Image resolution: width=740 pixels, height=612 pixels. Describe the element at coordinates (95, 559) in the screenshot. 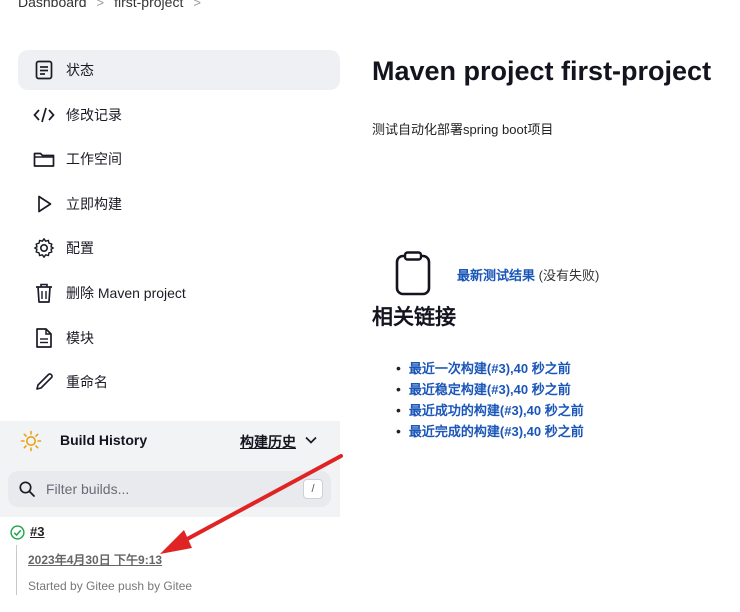

I see `build-date-link: 2023年4月30日 下午9:13` at that location.